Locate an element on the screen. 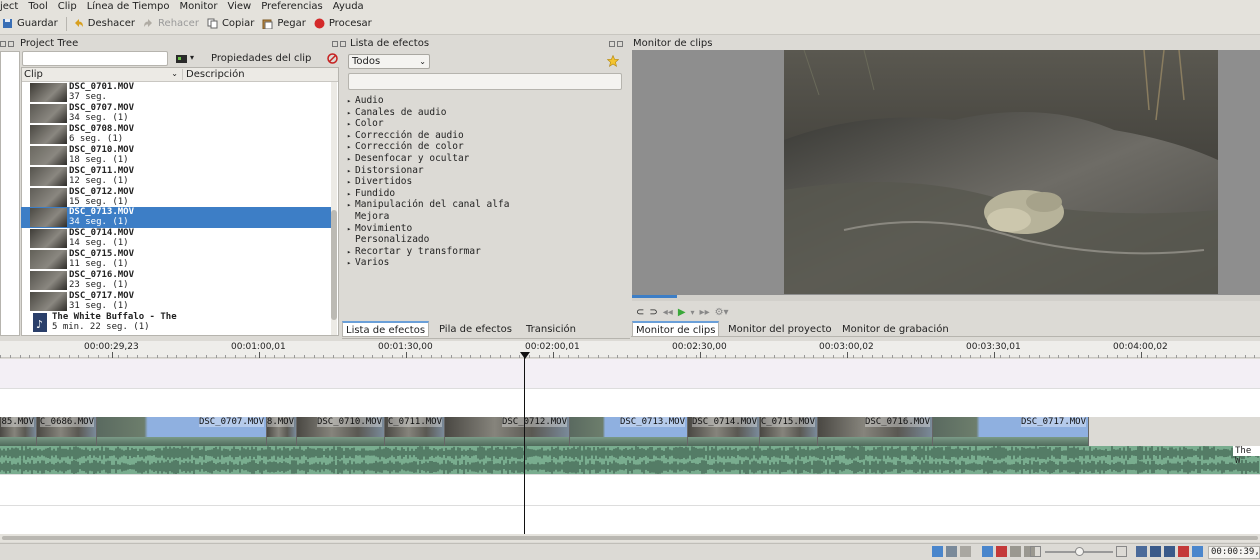  selection-tool-icon is located at coordinates (937, 551).